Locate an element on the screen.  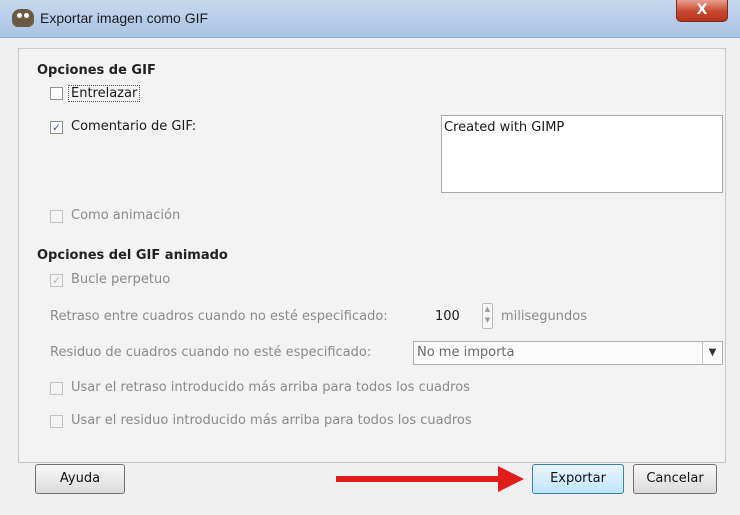
delay-input: 100 is located at coordinates (447, 316).